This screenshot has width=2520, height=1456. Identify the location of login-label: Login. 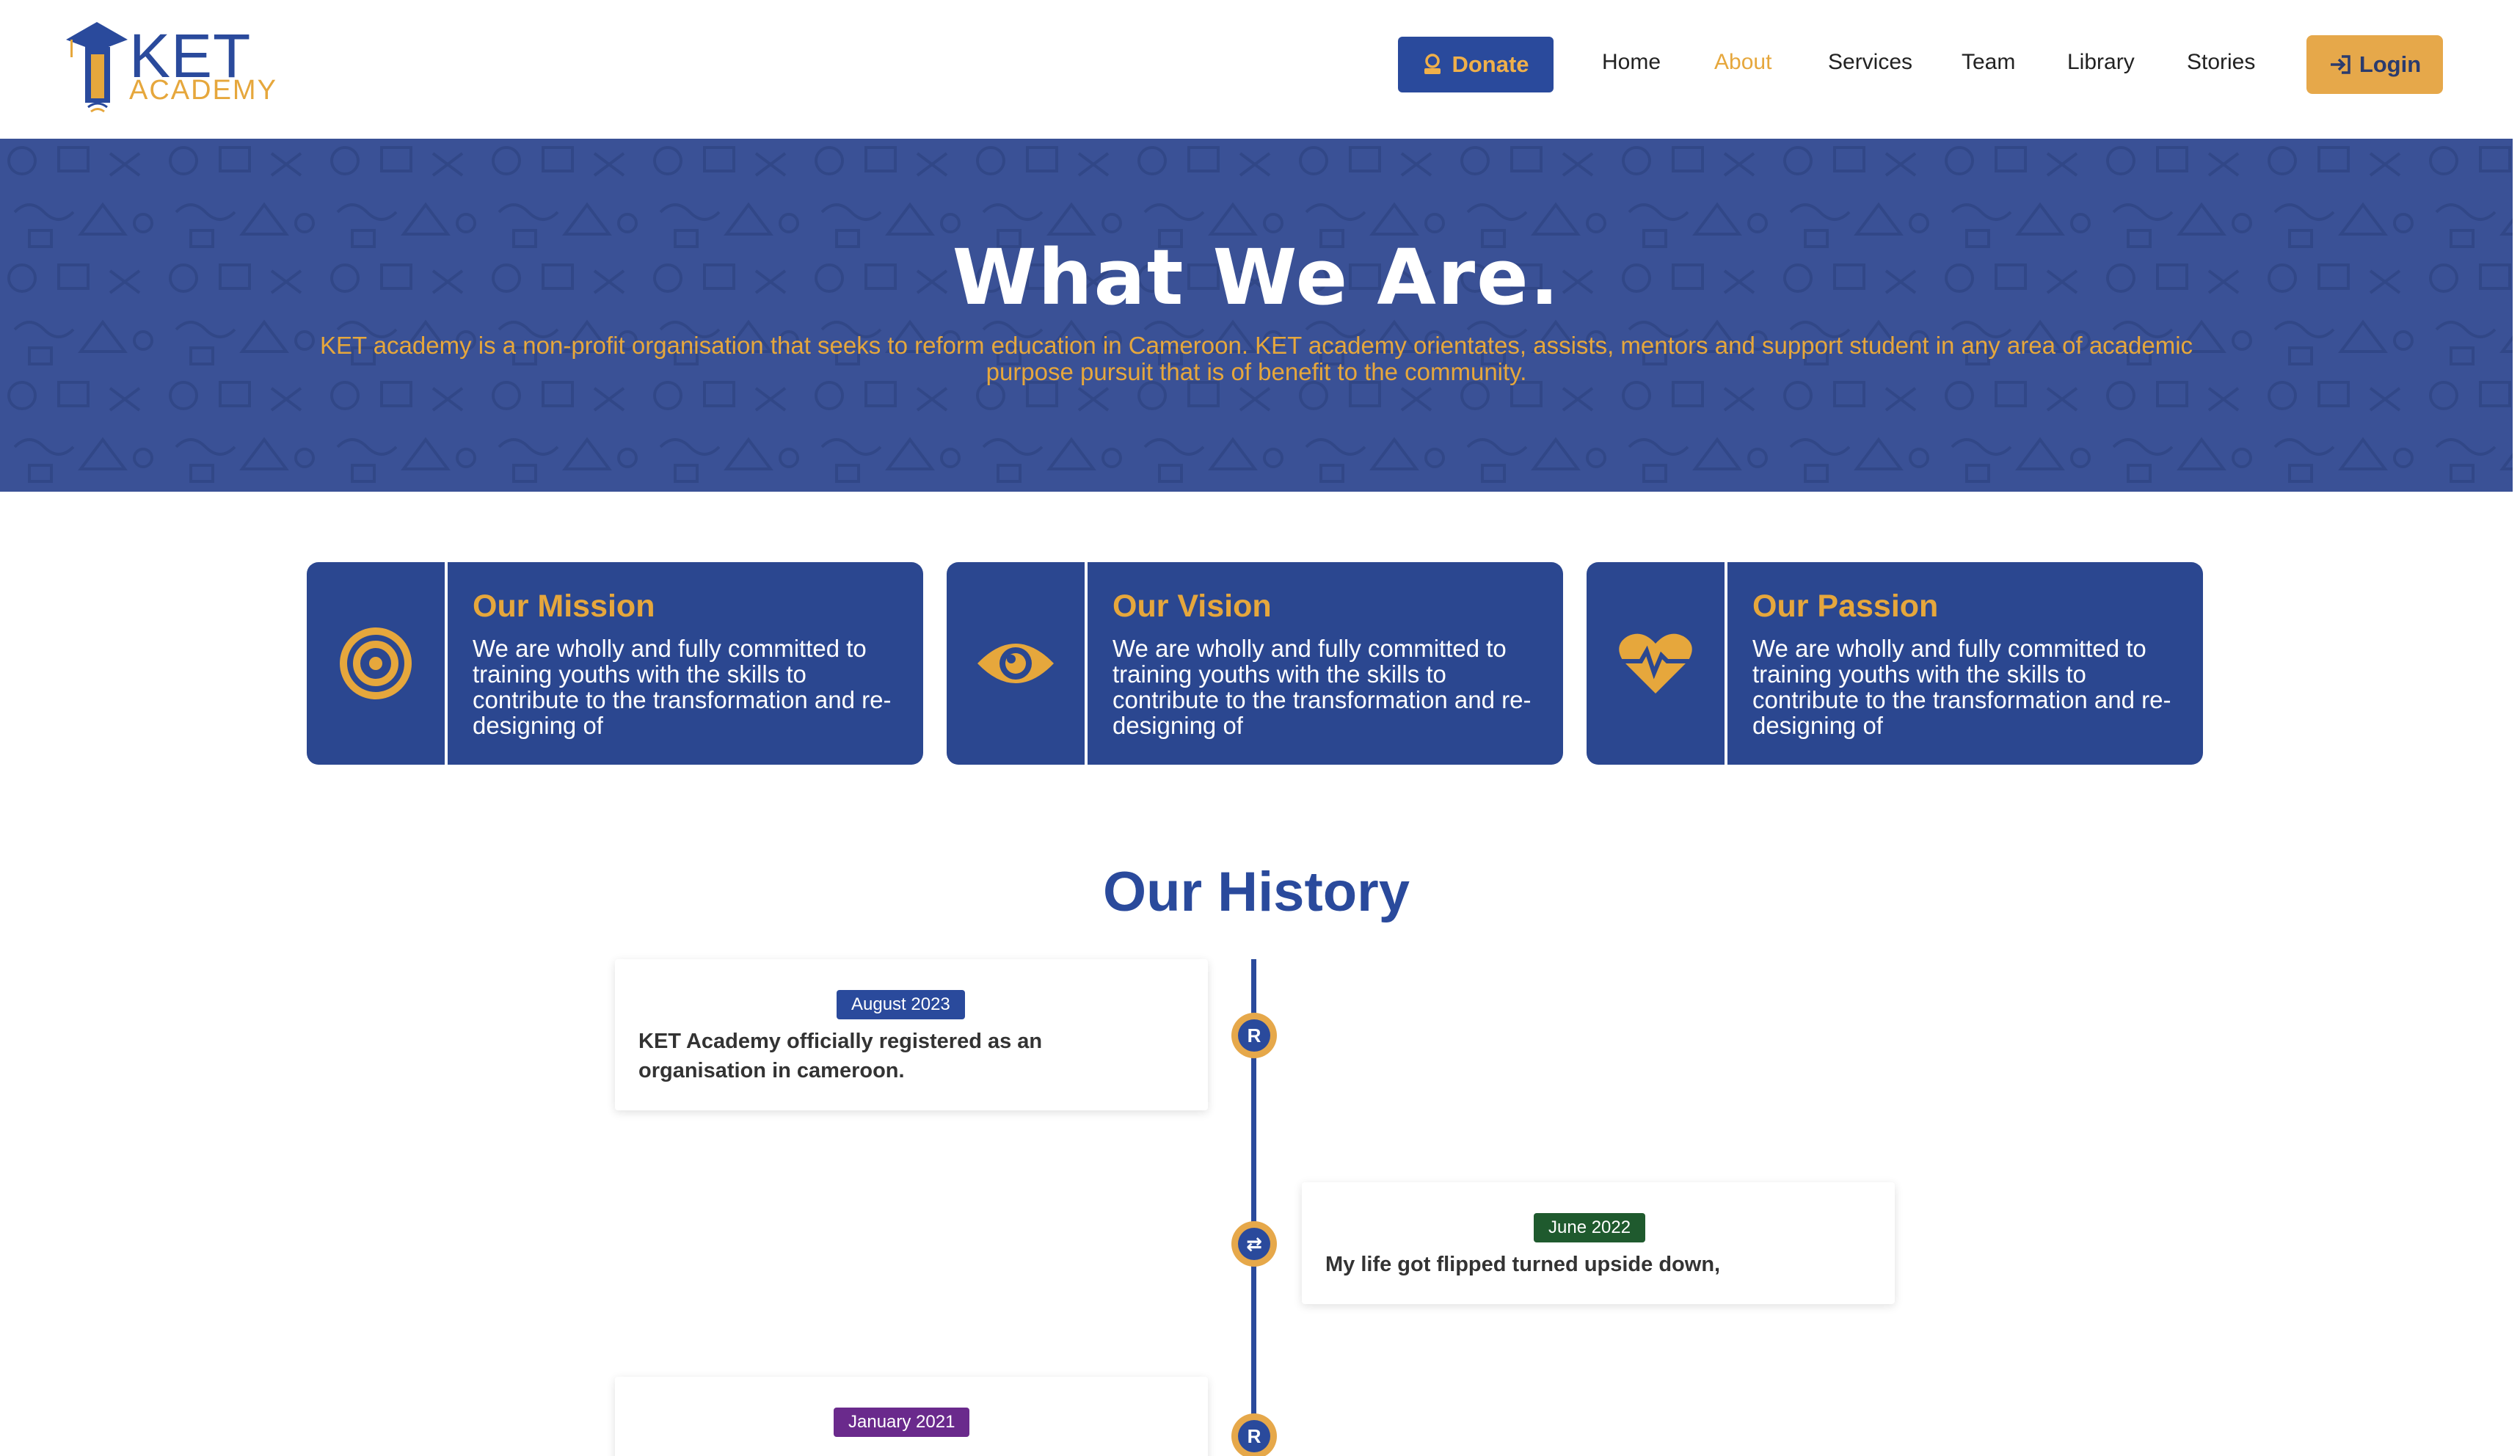
(2390, 64).